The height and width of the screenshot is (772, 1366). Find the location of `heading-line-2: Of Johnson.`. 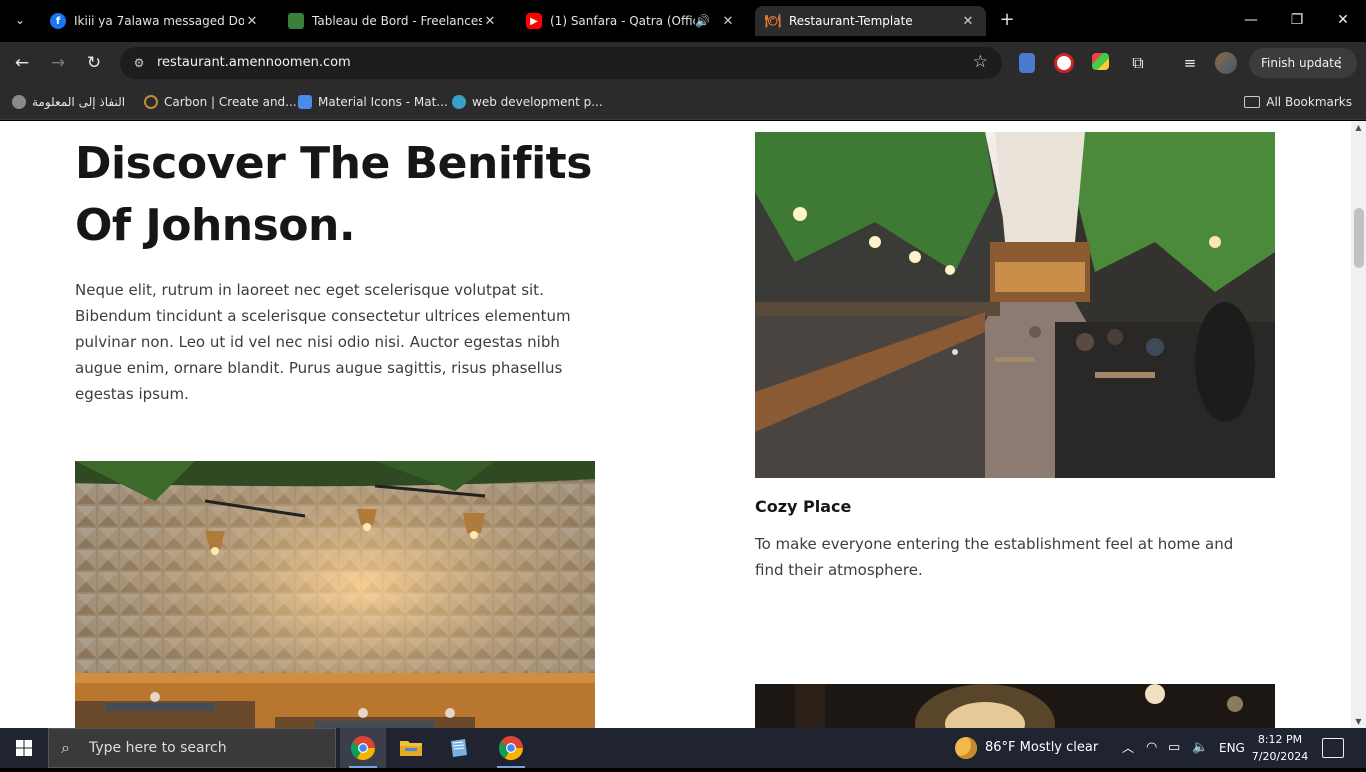

heading-line-2: Of Johnson. is located at coordinates (215, 225).